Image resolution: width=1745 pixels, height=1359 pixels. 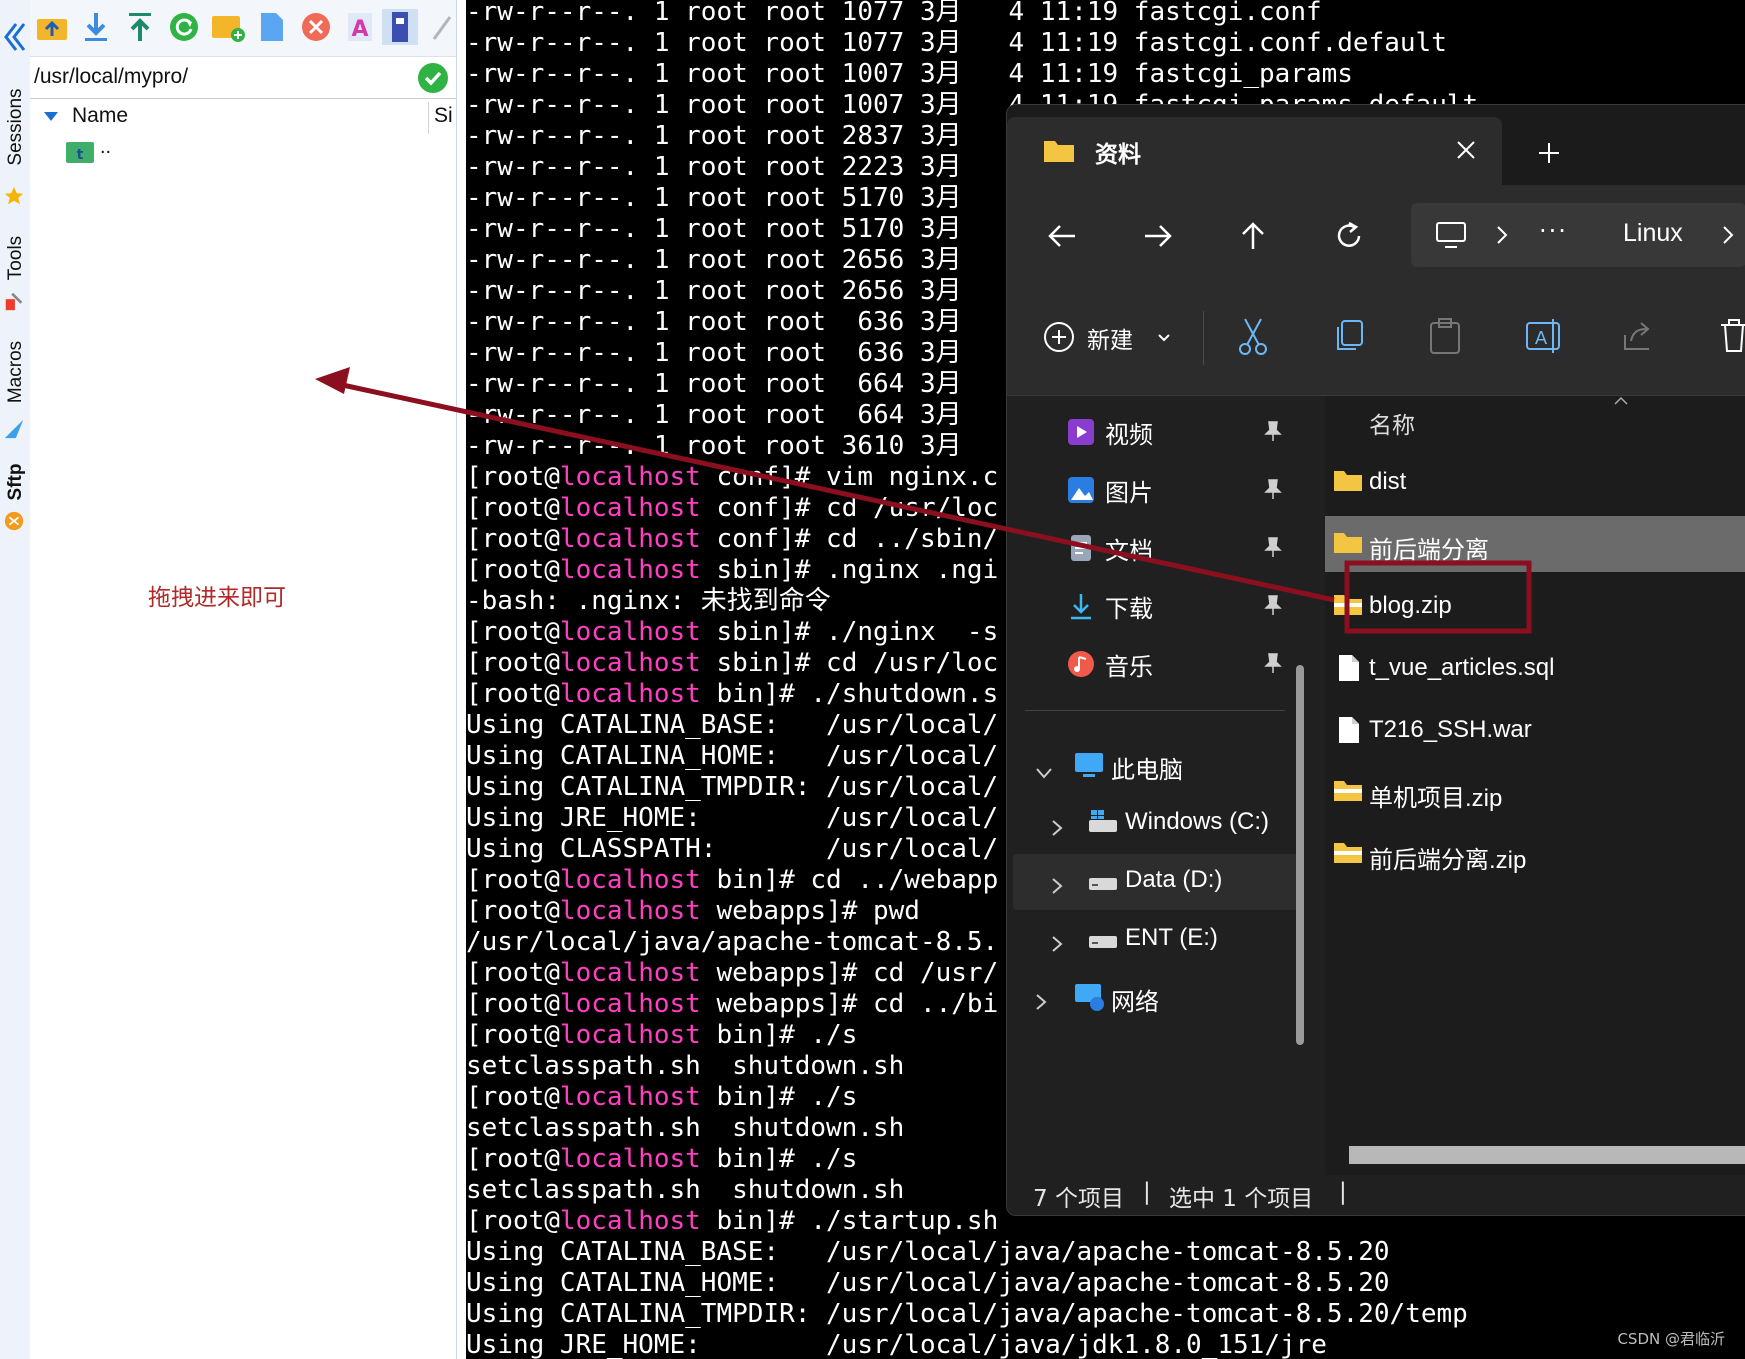 What do you see at coordinates (443, 116) in the screenshot?
I see `column-size: Si` at bounding box center [443, 116].